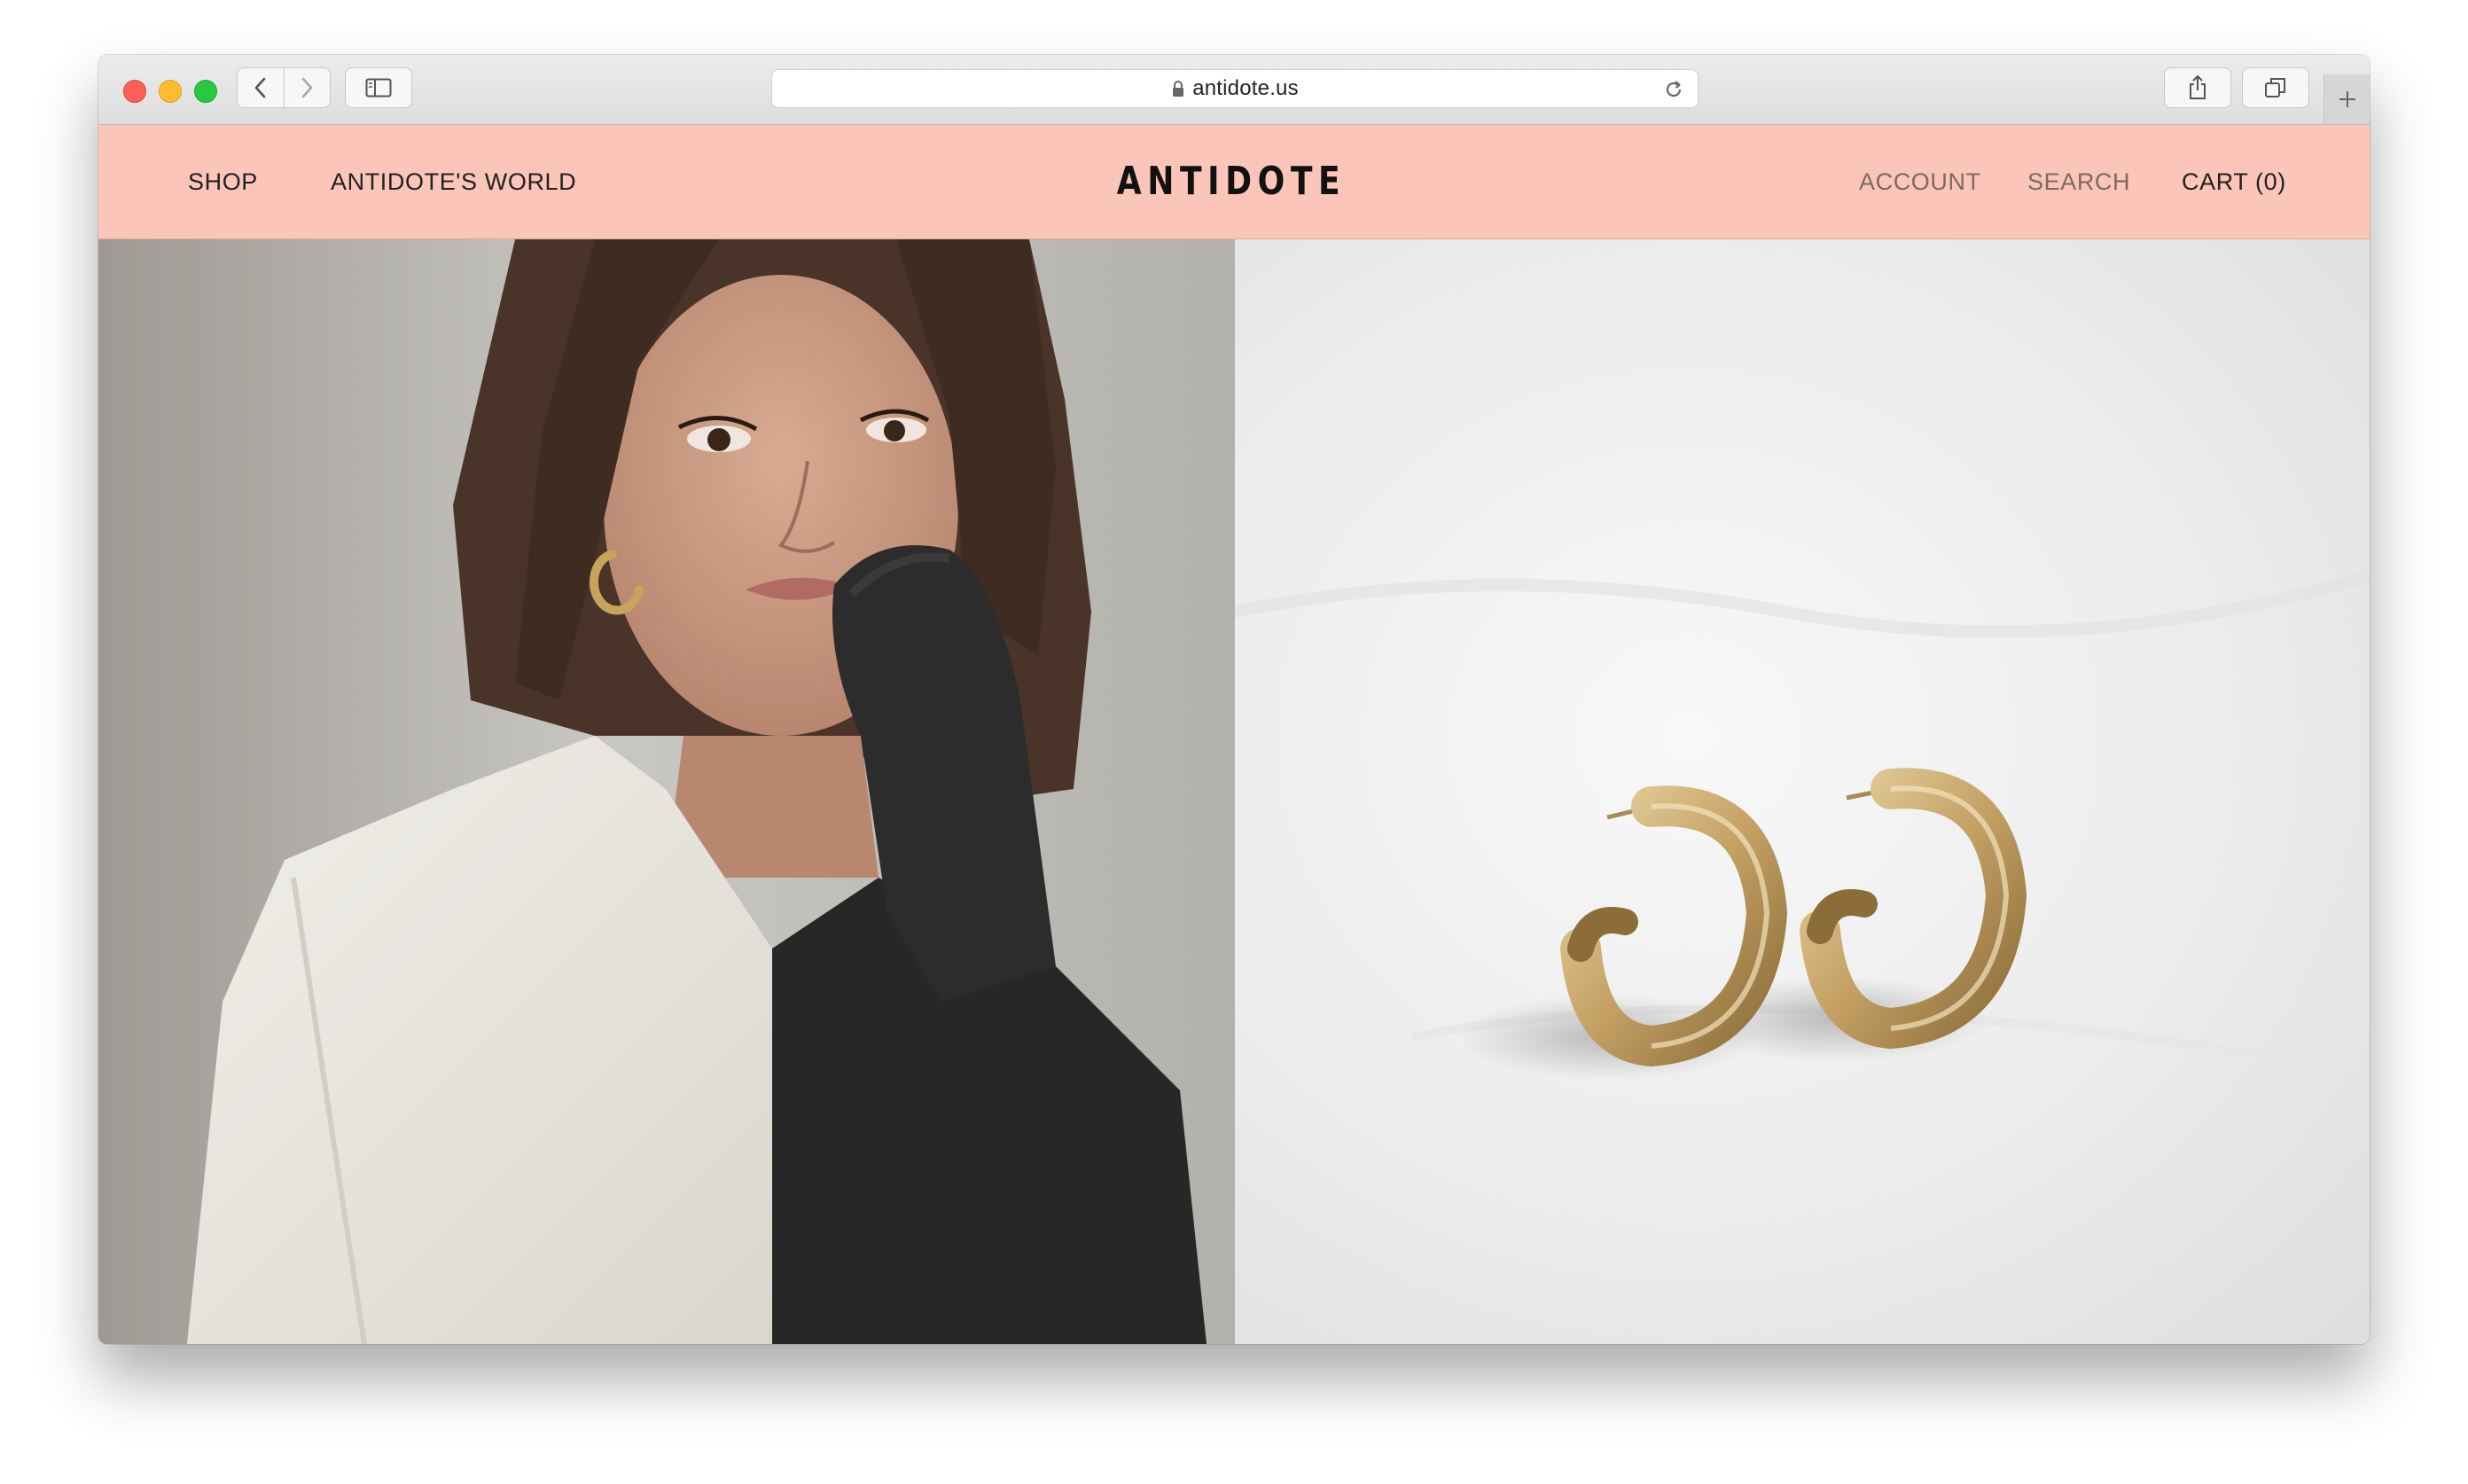 The image size is (2468, 1484). I want to click on nav-account: ACCOUNT, so click(1920, 181).